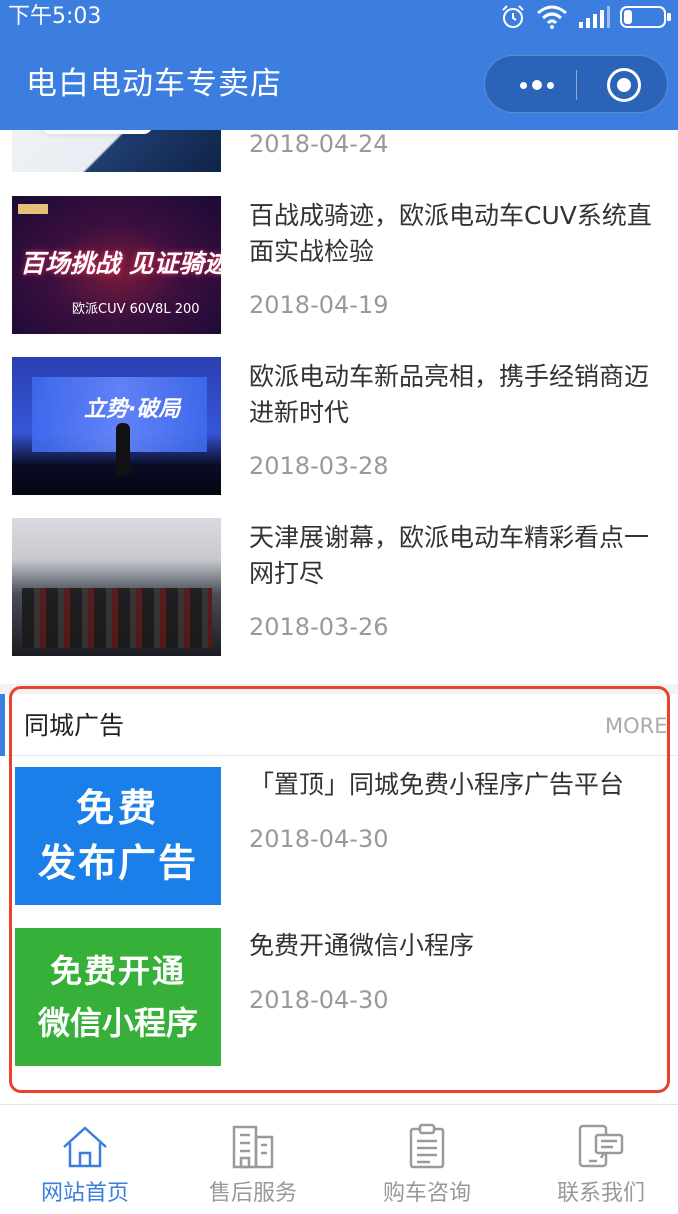 This screenshot has width=678, height=1214. Describe the element at coordinates (437, 784) in the screenshot. I see `ad-title: 「置顶」同城免费小程序广告平台` at that location.